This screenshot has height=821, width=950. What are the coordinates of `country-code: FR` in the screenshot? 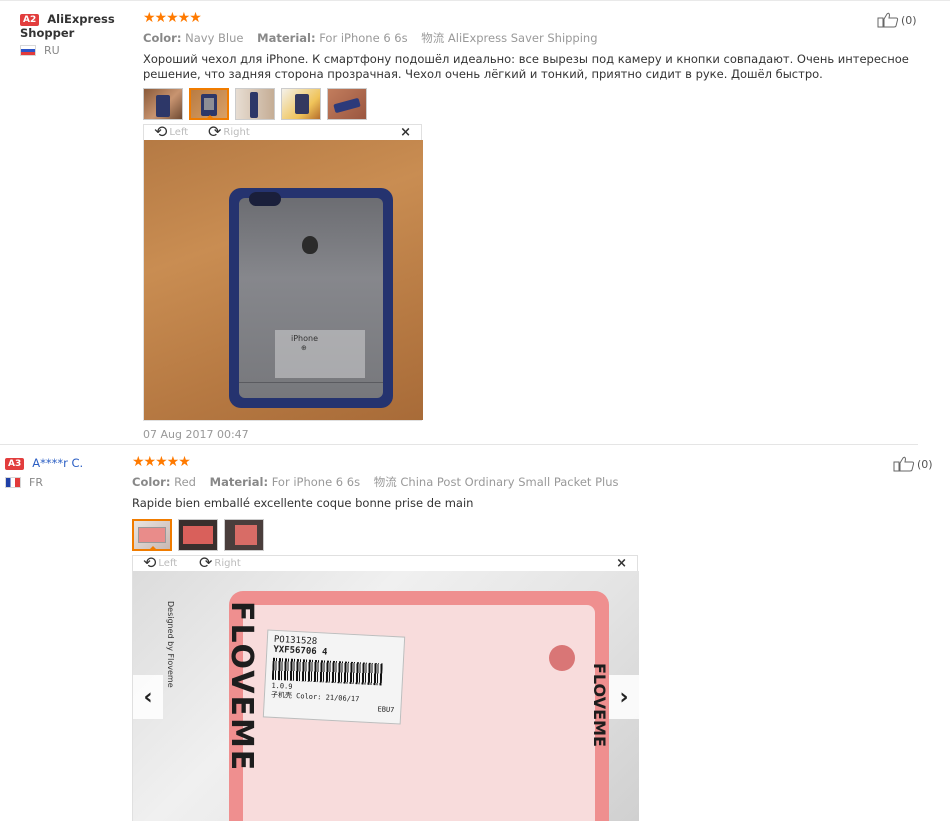 It's located at (36, 482).